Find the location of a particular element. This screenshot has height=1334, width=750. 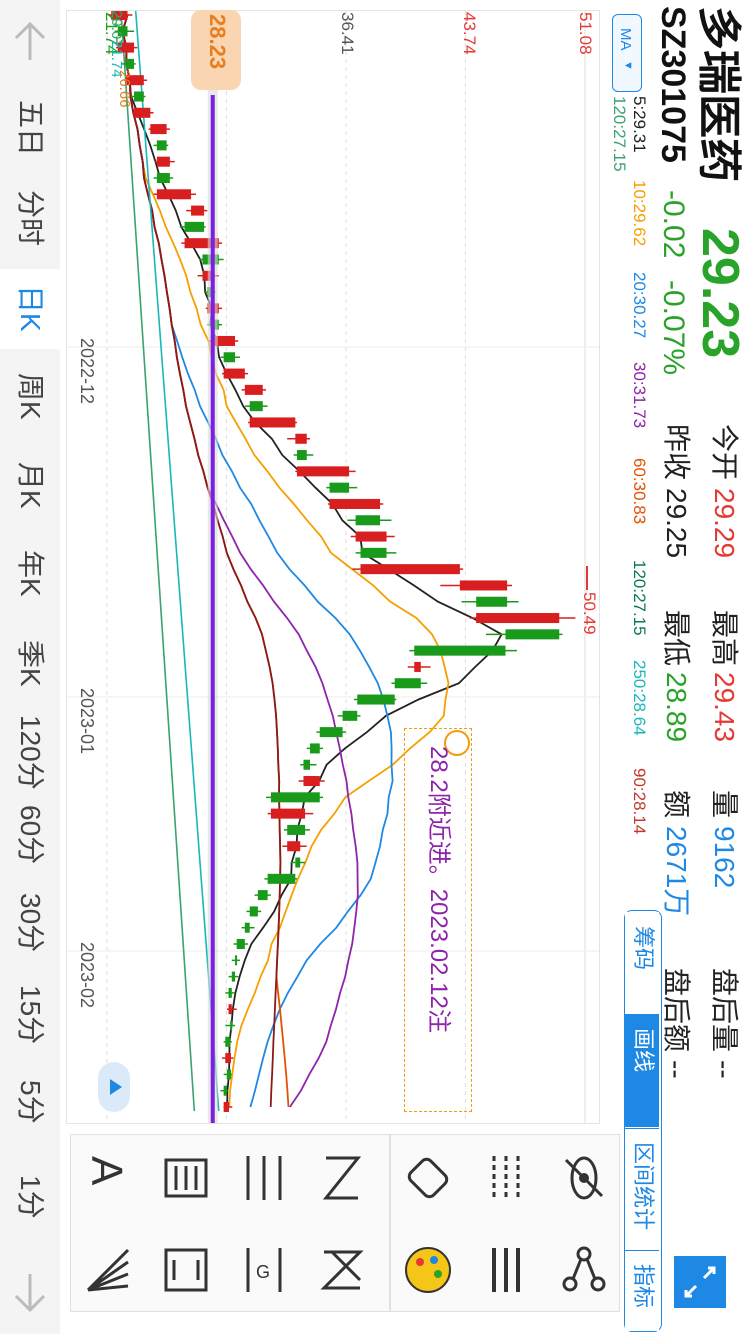

ma-value-2: 20:30.27 is located at coordinates (639, 305).